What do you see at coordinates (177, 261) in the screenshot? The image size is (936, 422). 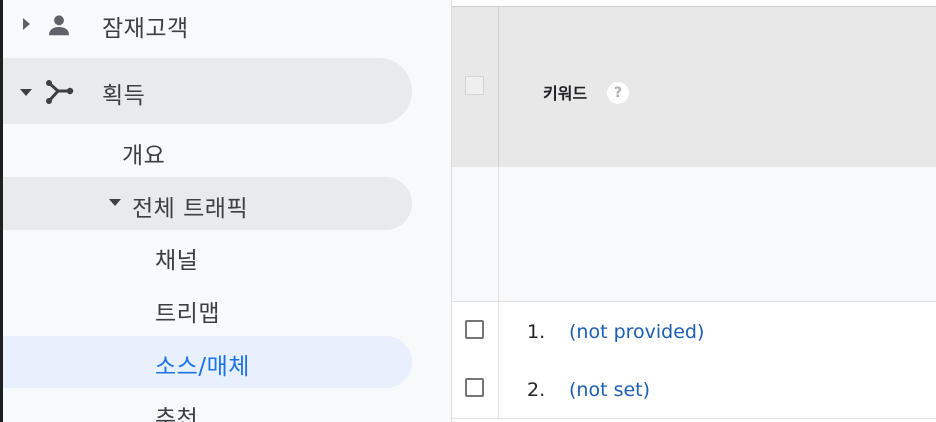 I see `sidebar-item-channels-label: 채널` at bounding box center [177, 261].